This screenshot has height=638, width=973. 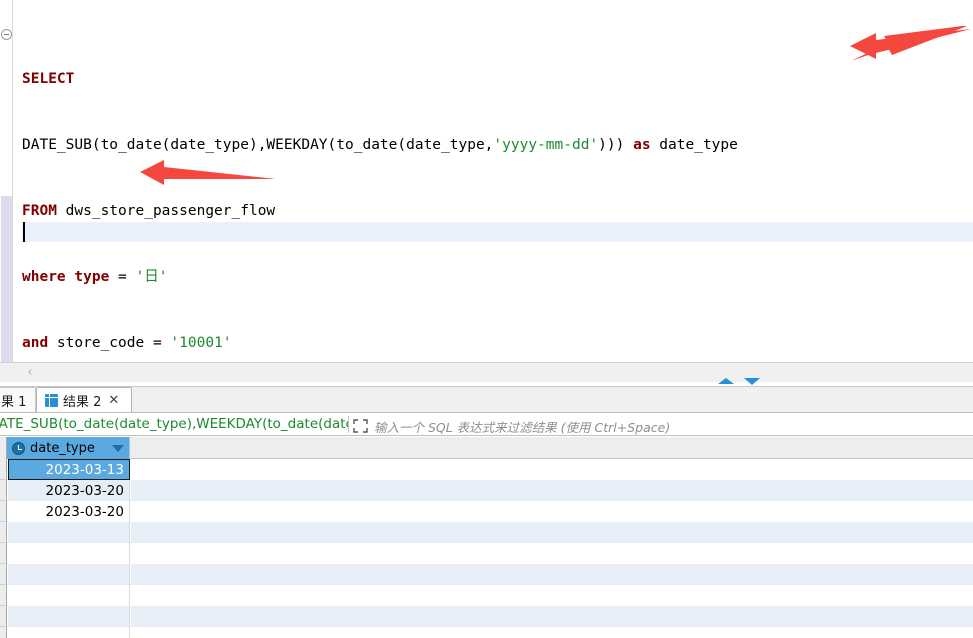 I want to click on code-token: FROM, so click(x=39, y=211).